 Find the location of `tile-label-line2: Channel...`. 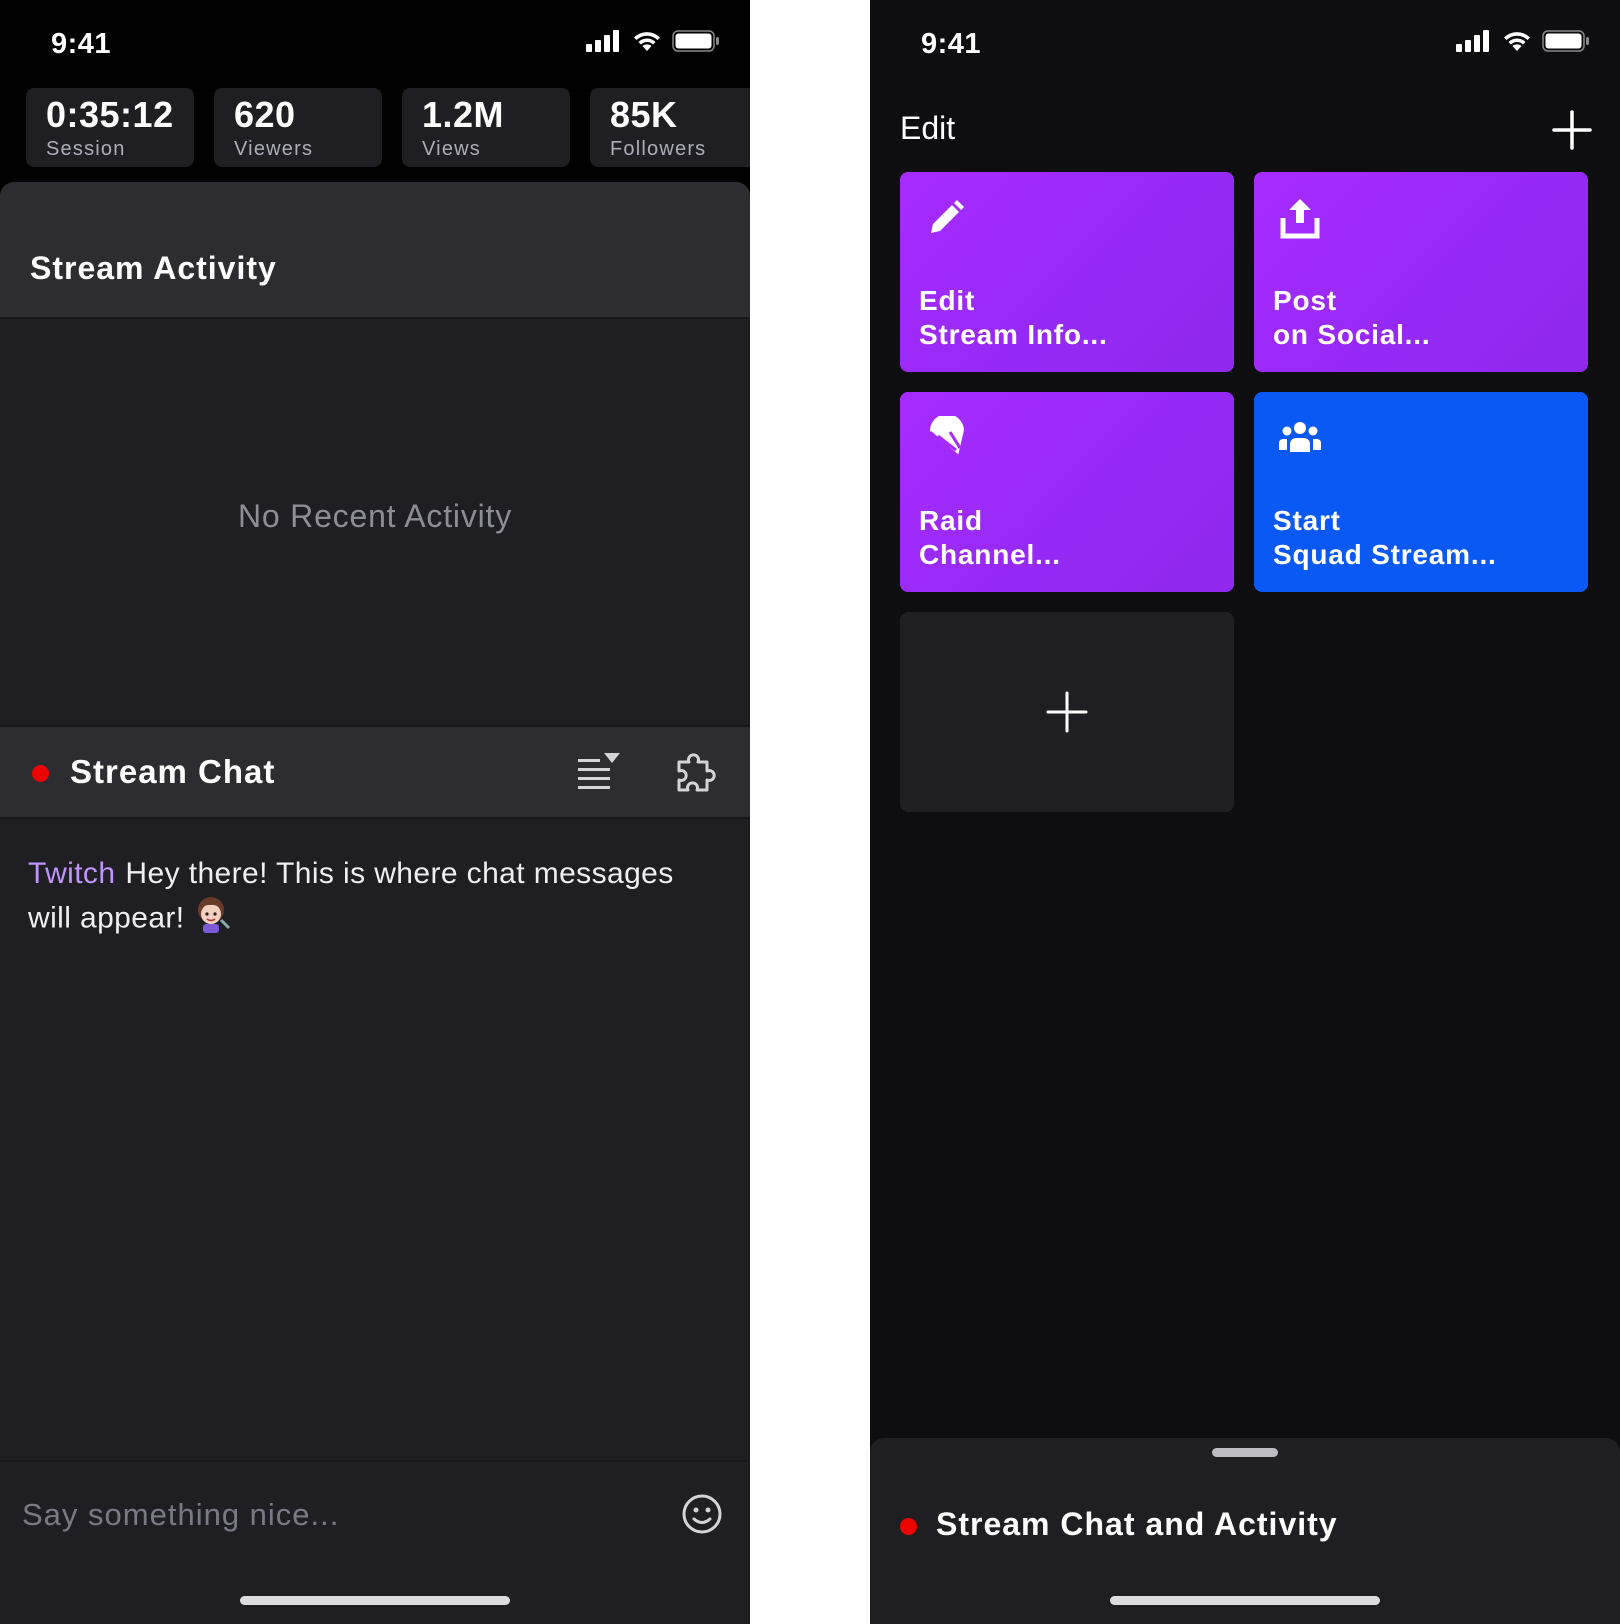

tile-label-line2: Channel... is located at coordinates (990, 554).